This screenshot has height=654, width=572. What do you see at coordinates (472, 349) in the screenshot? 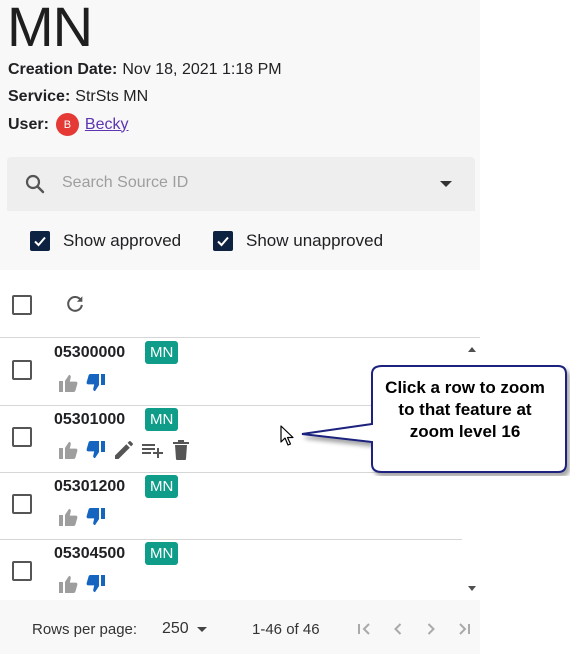
I see `scroll-up-arrow-icon` at bounding box center [472, 349].